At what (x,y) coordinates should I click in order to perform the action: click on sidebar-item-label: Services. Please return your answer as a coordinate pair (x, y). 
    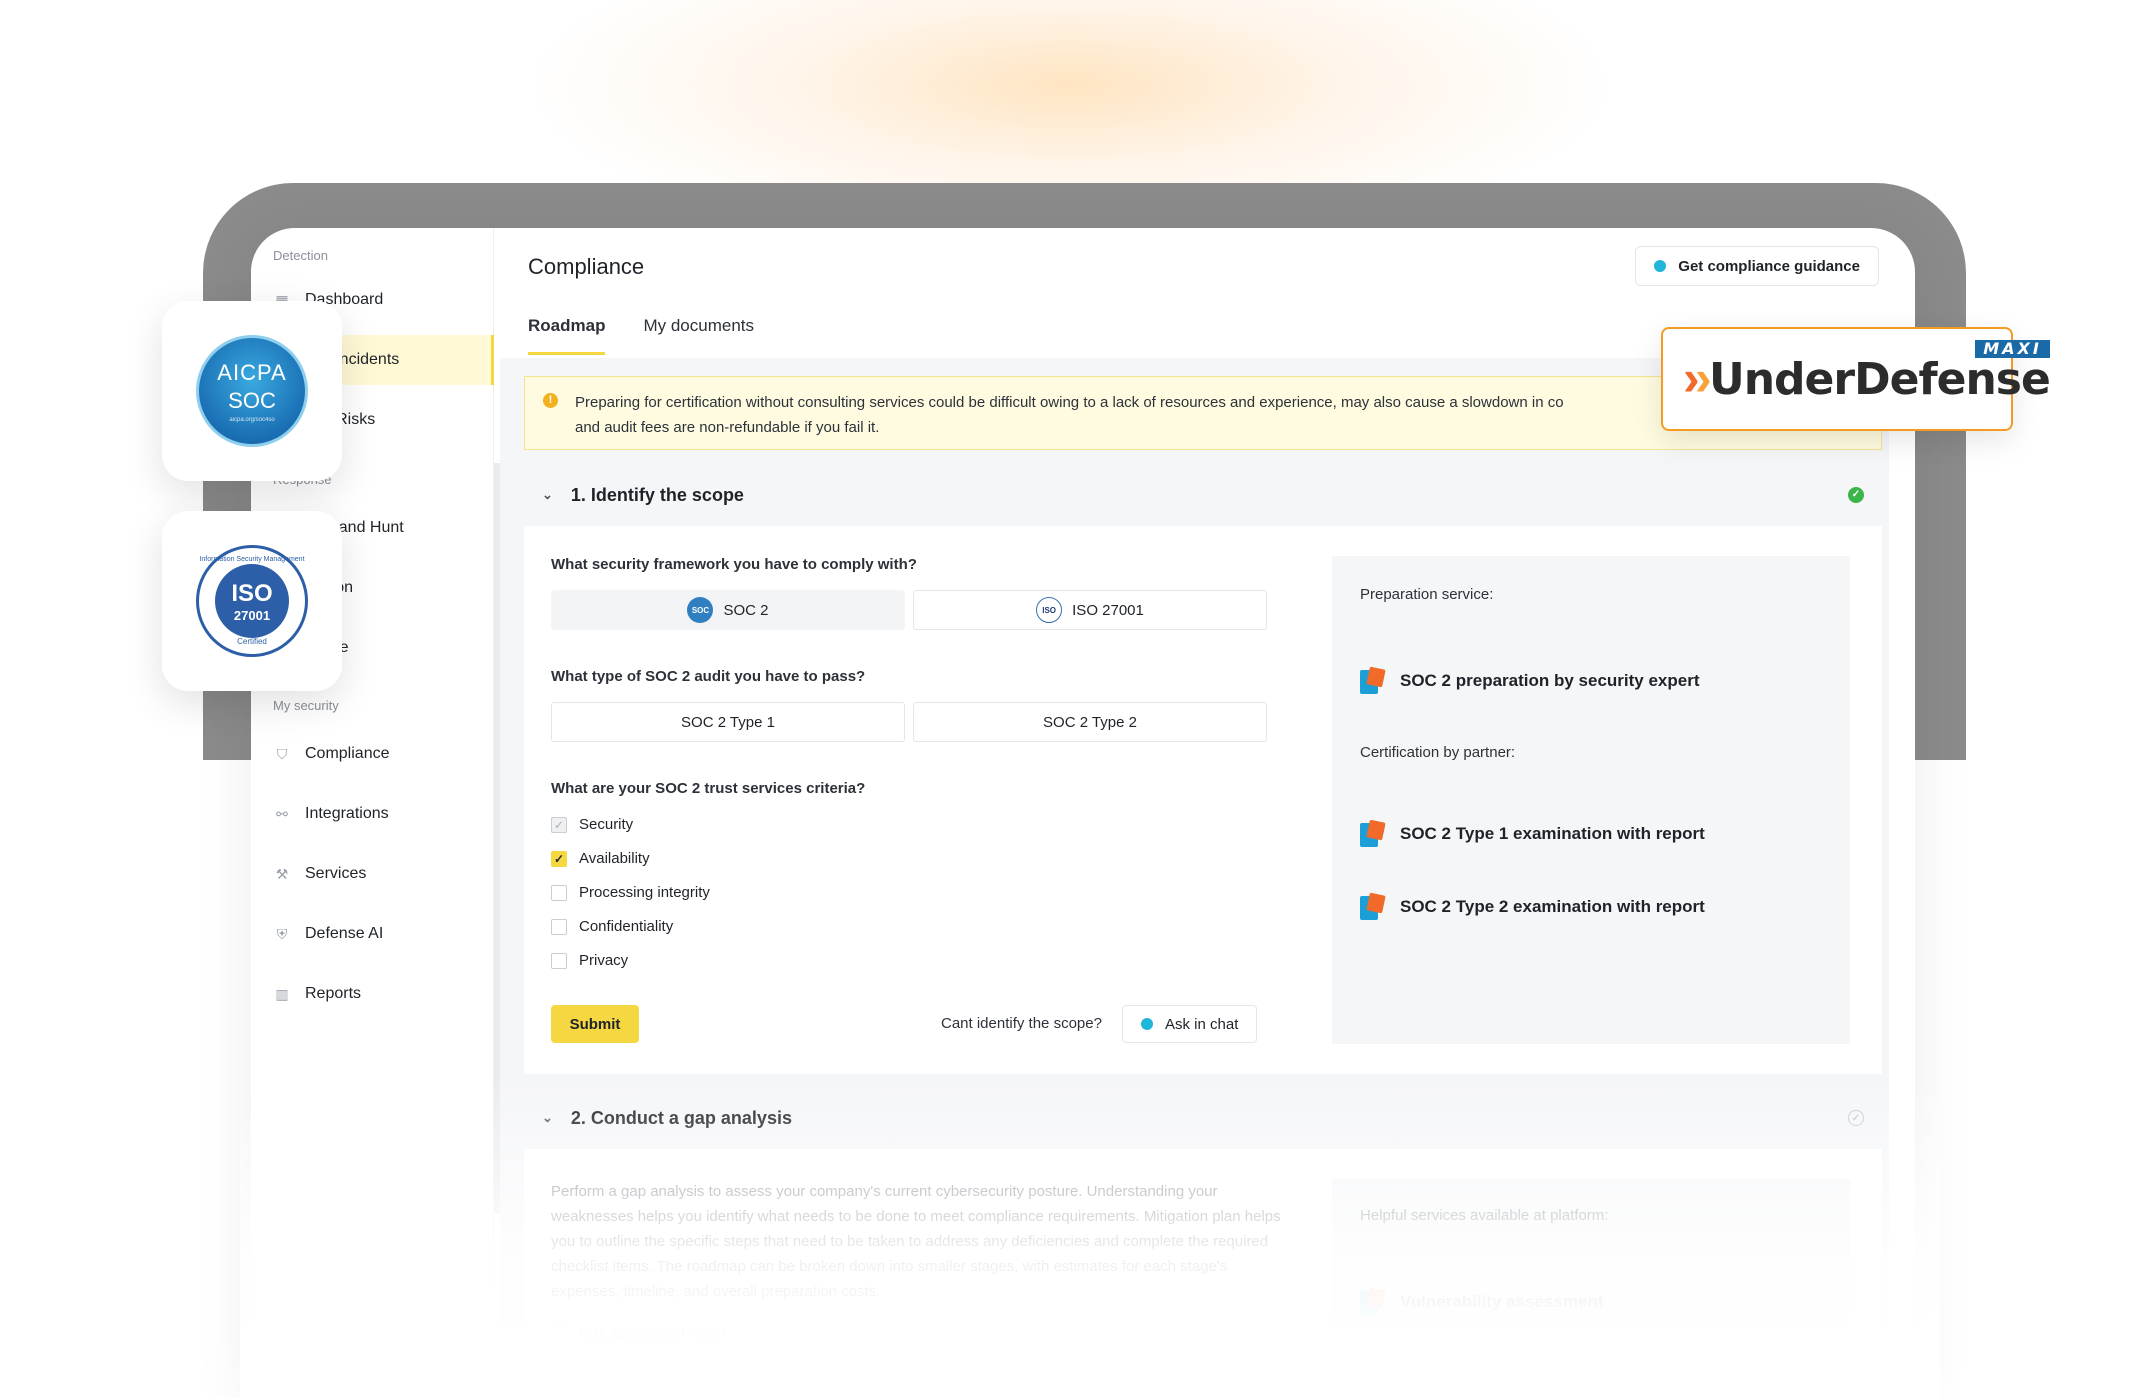
    Looking at the image, I should click on (336, 873).